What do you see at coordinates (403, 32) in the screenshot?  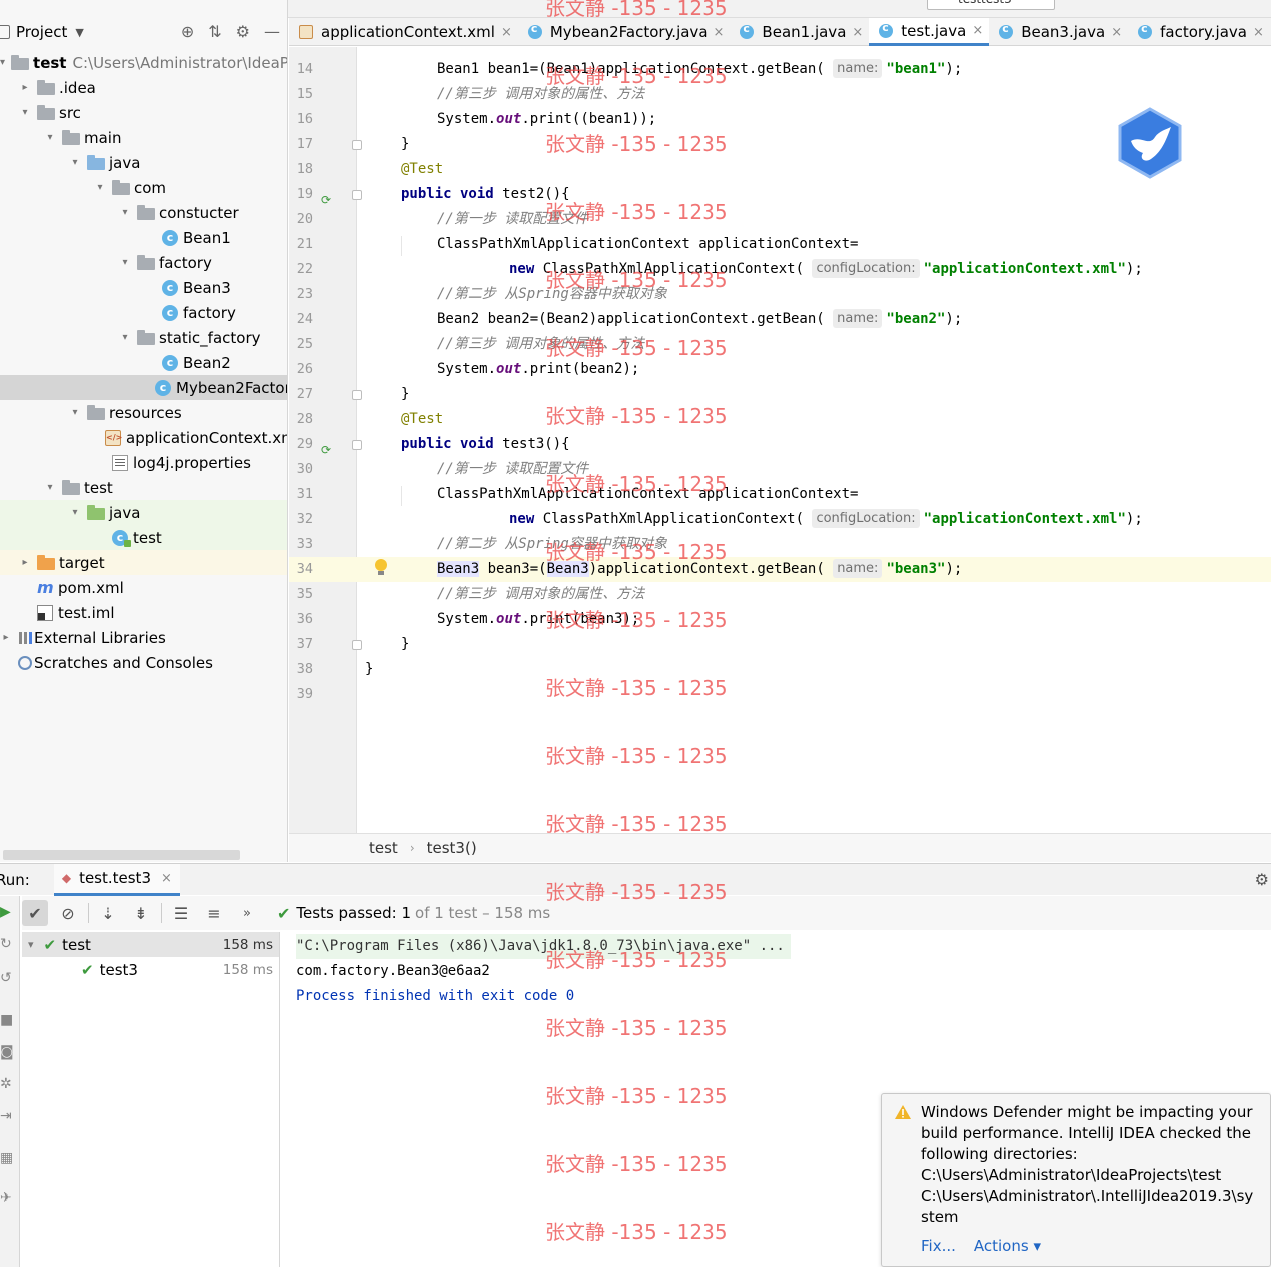 I see `editor-tab: applicationContext.xml ×` at bounding box center [403, 32].